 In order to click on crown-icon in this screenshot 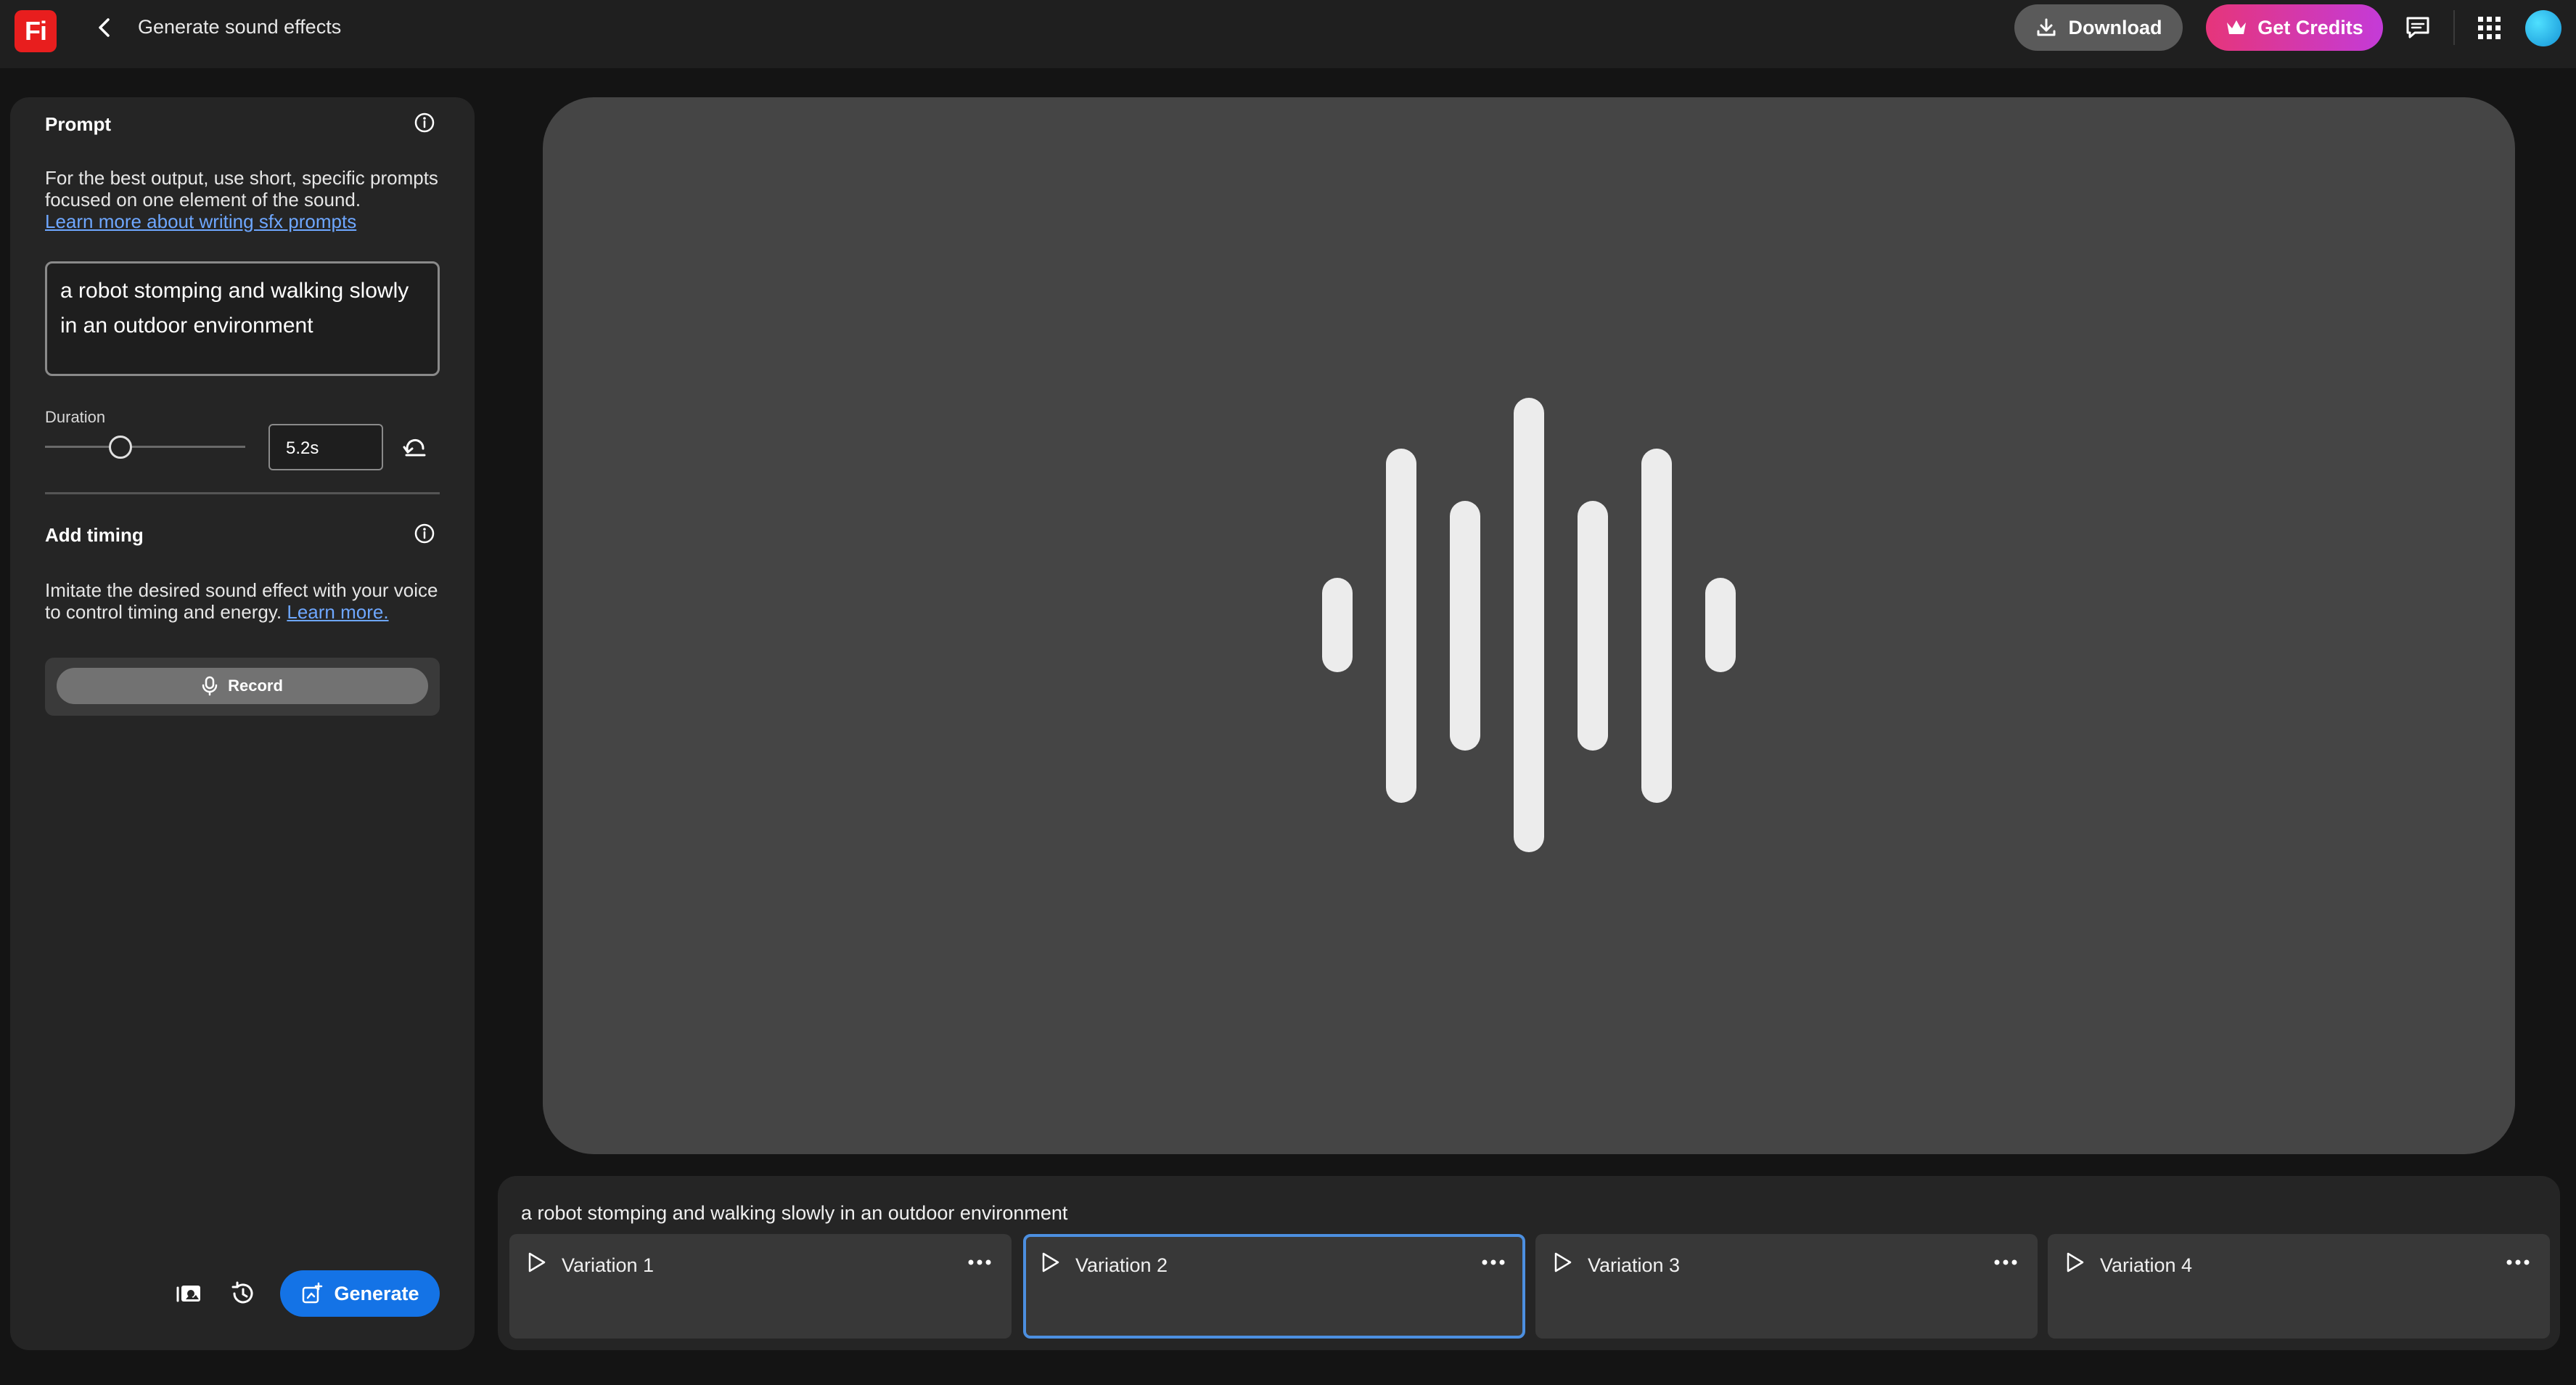, I will do `click(2237, 27)`.